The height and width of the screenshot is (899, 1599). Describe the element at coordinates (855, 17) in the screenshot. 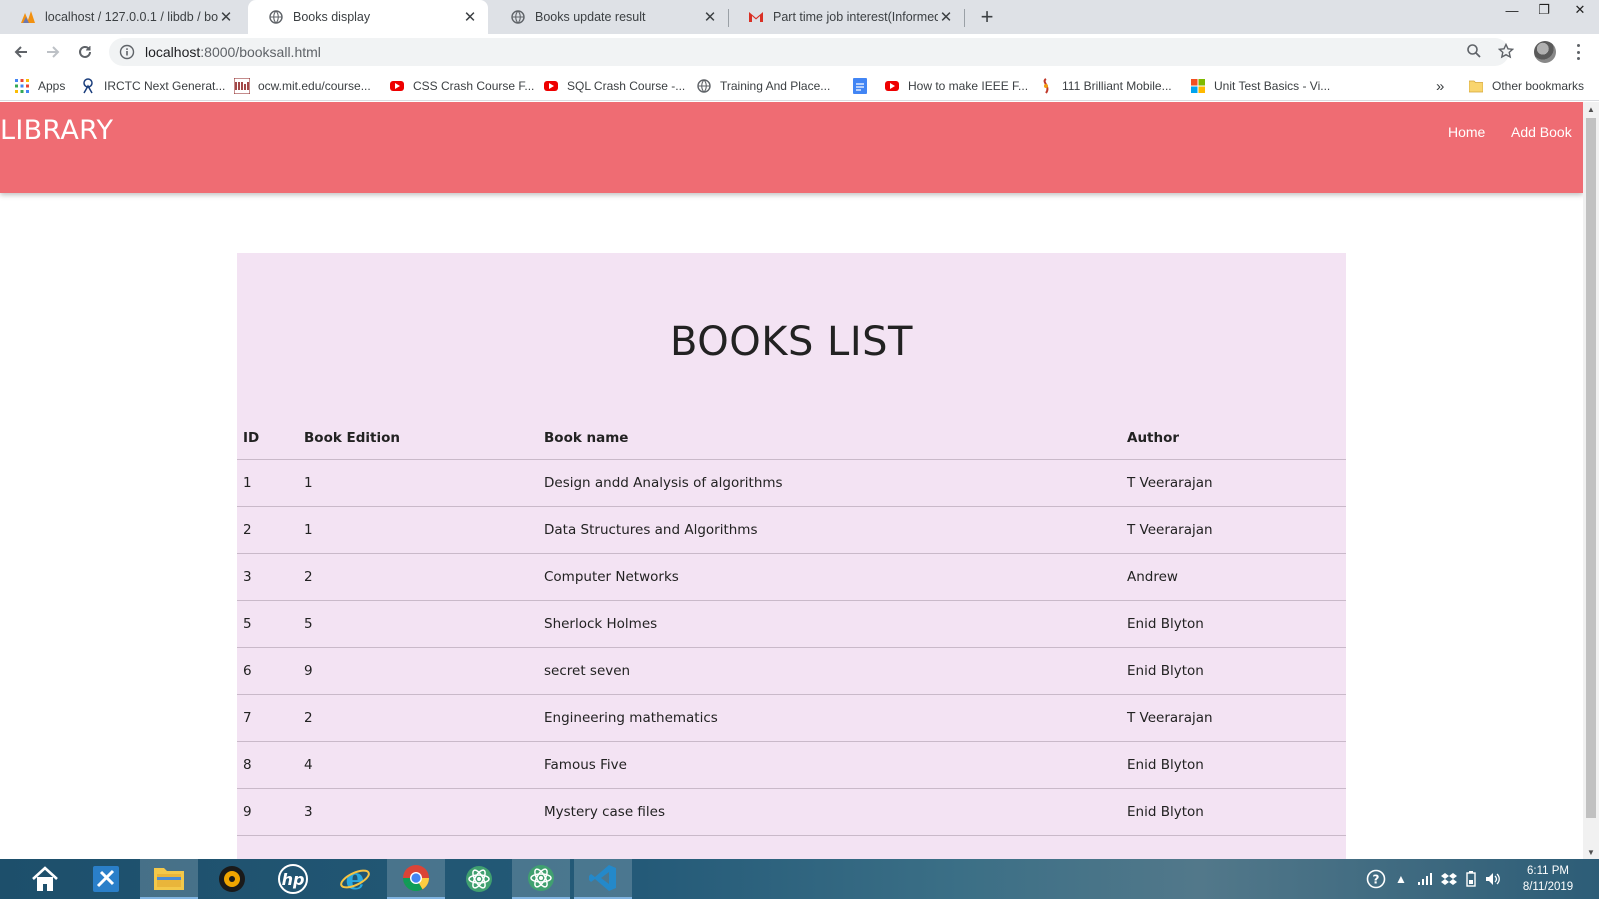

I see `tab-title: Part time job interest(Informed b` at that location.